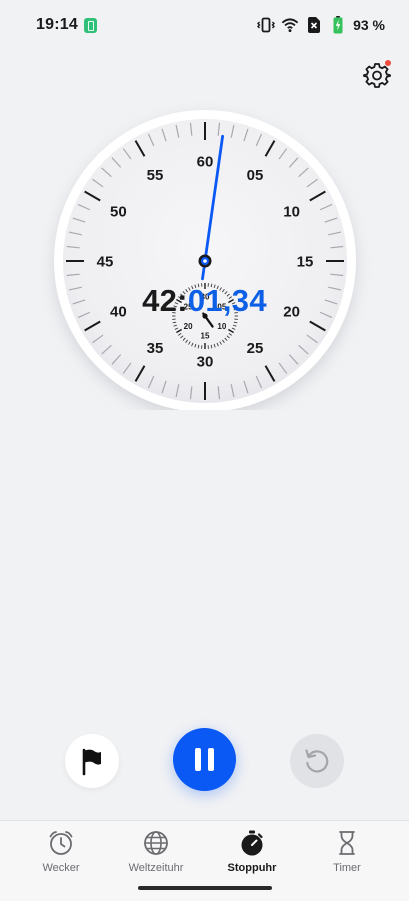 Image resolution: width=409 pixels, height=901 pixels. I want to click on home-indicator, so click(205, 888).